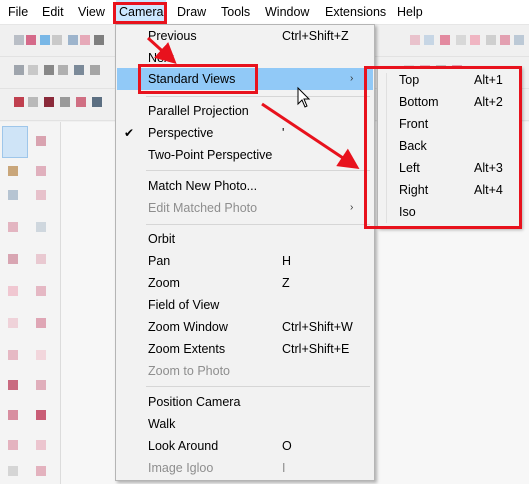  I want to click on menu-item-two-point-perspective: Two-Point Perspective, so click(245, 155).